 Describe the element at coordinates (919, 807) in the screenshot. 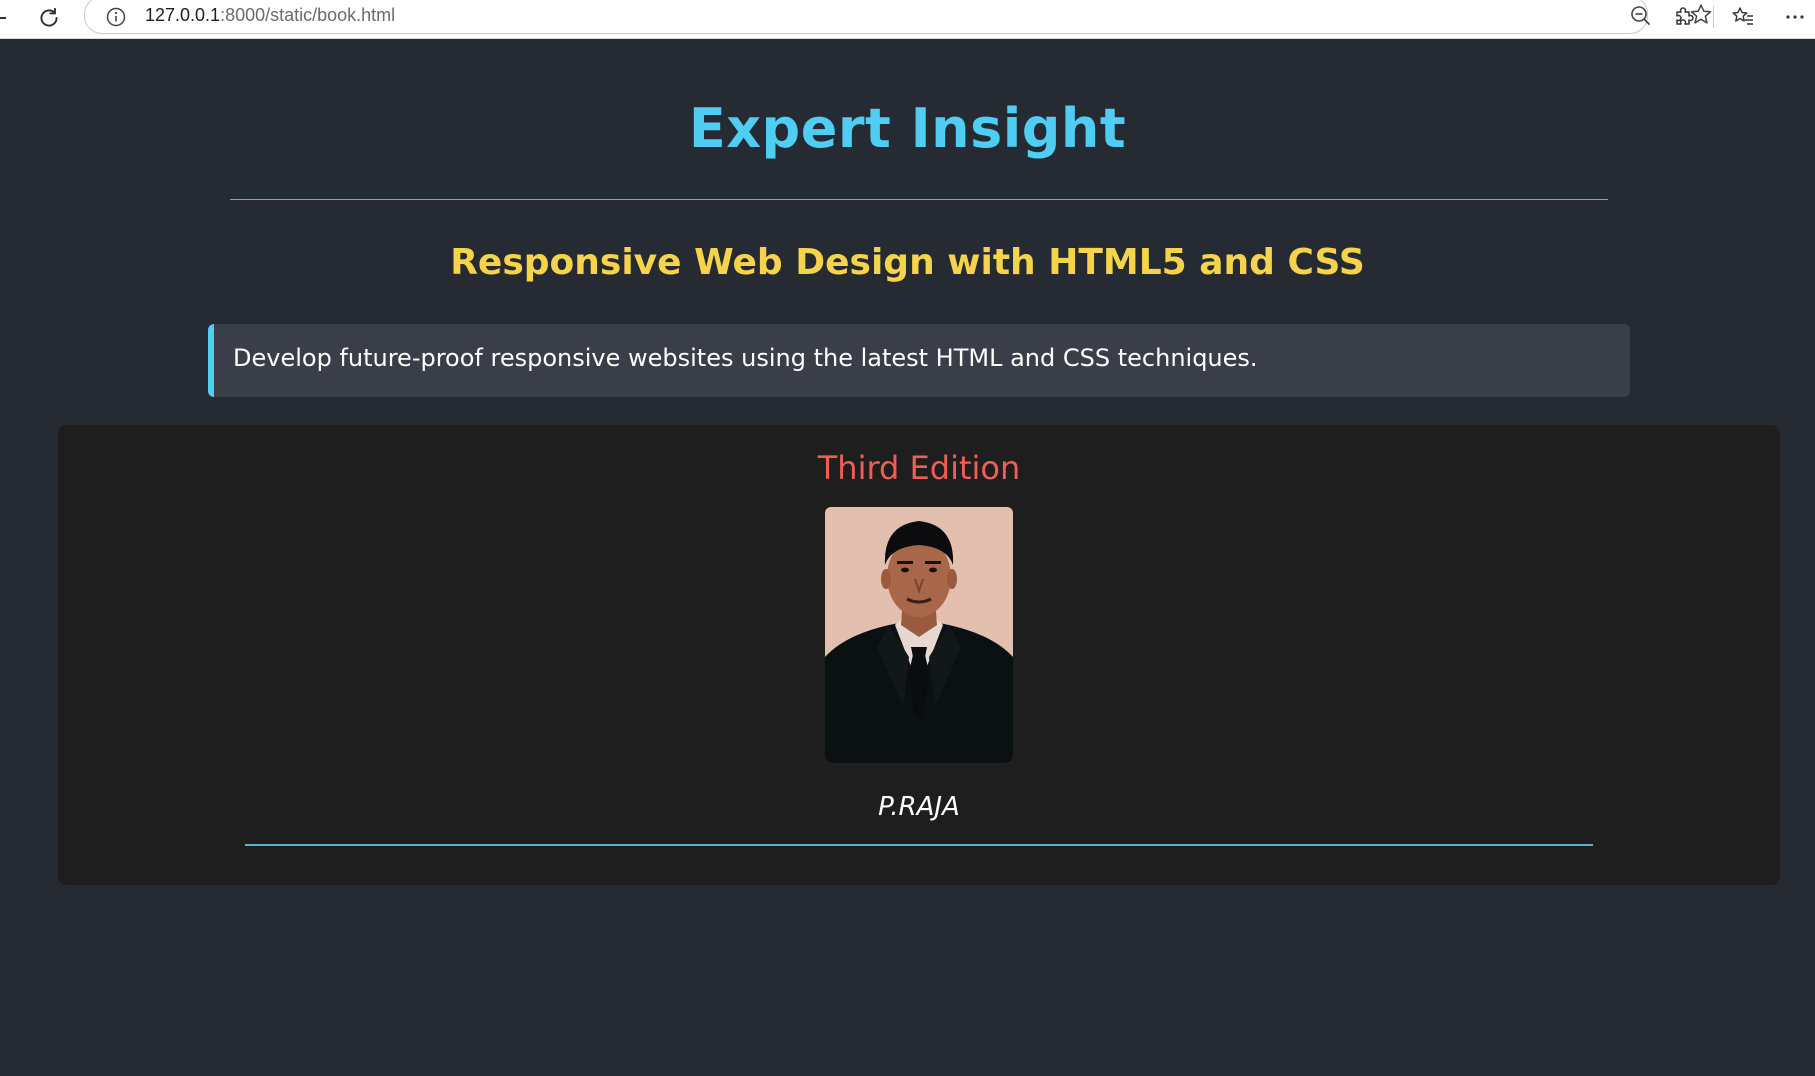

I see `author-name: P.RAJA` at that location.